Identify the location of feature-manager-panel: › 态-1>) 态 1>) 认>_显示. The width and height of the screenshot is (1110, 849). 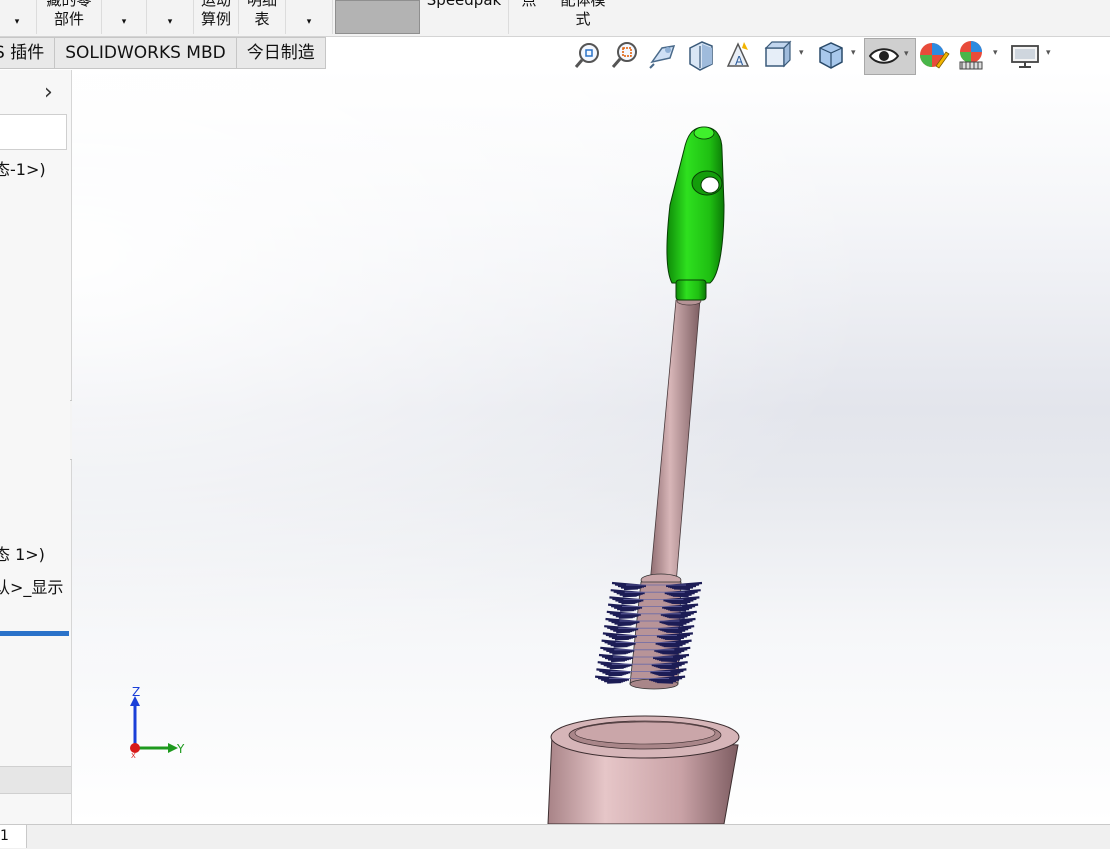
(36, 447).